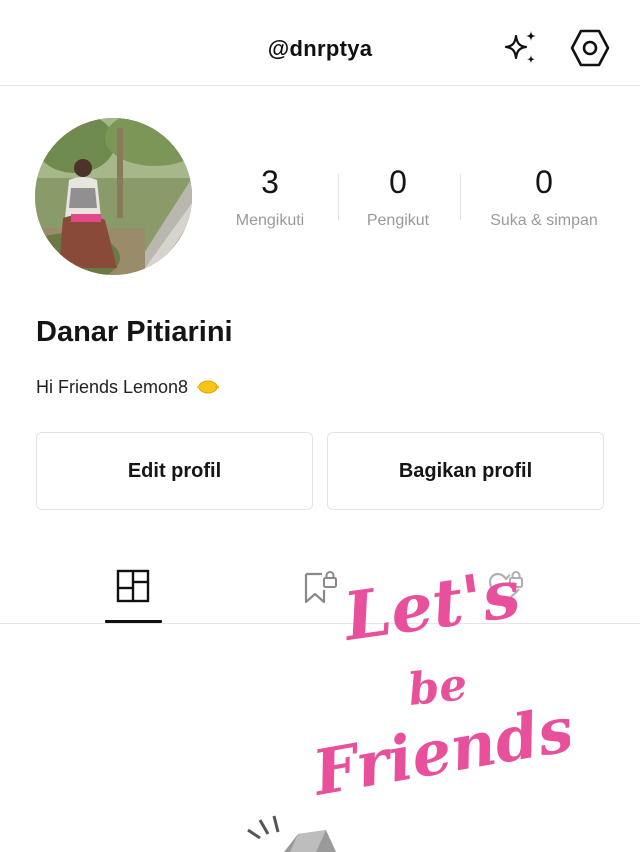 The width and height of the screenshot is (640, 852). I want to click on top-bar: @dnrptya, so click(320, 43).